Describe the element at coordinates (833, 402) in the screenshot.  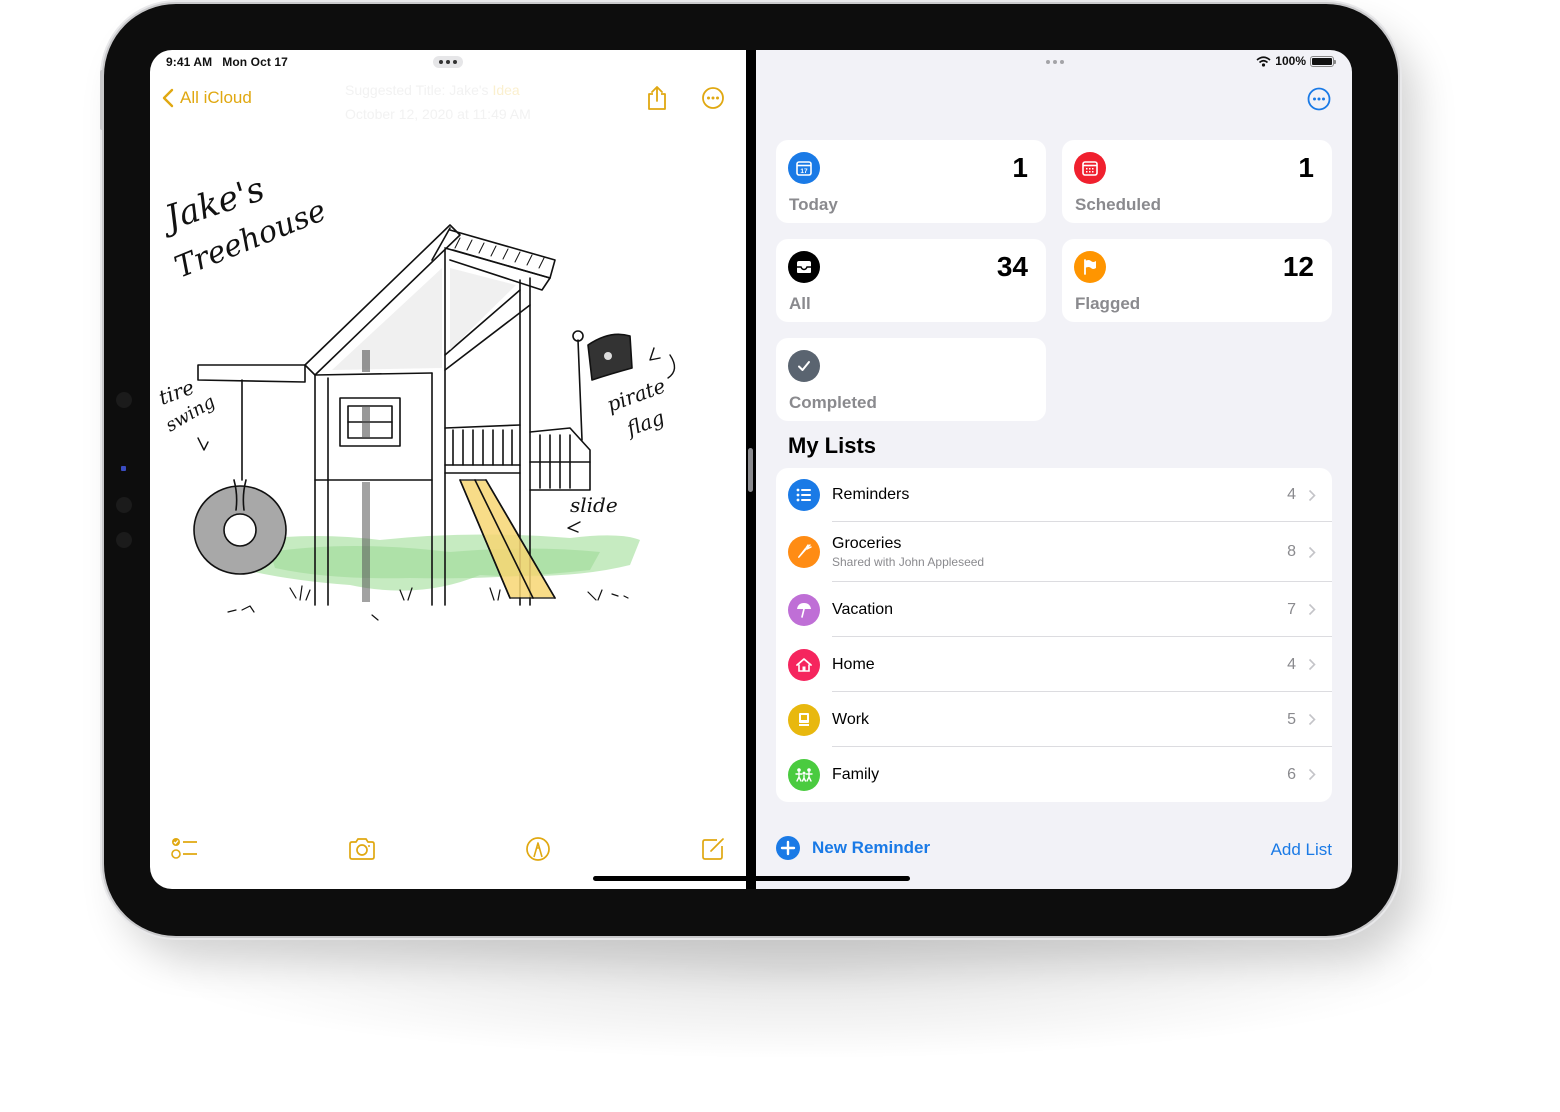
I see `label: Completed` at that location.